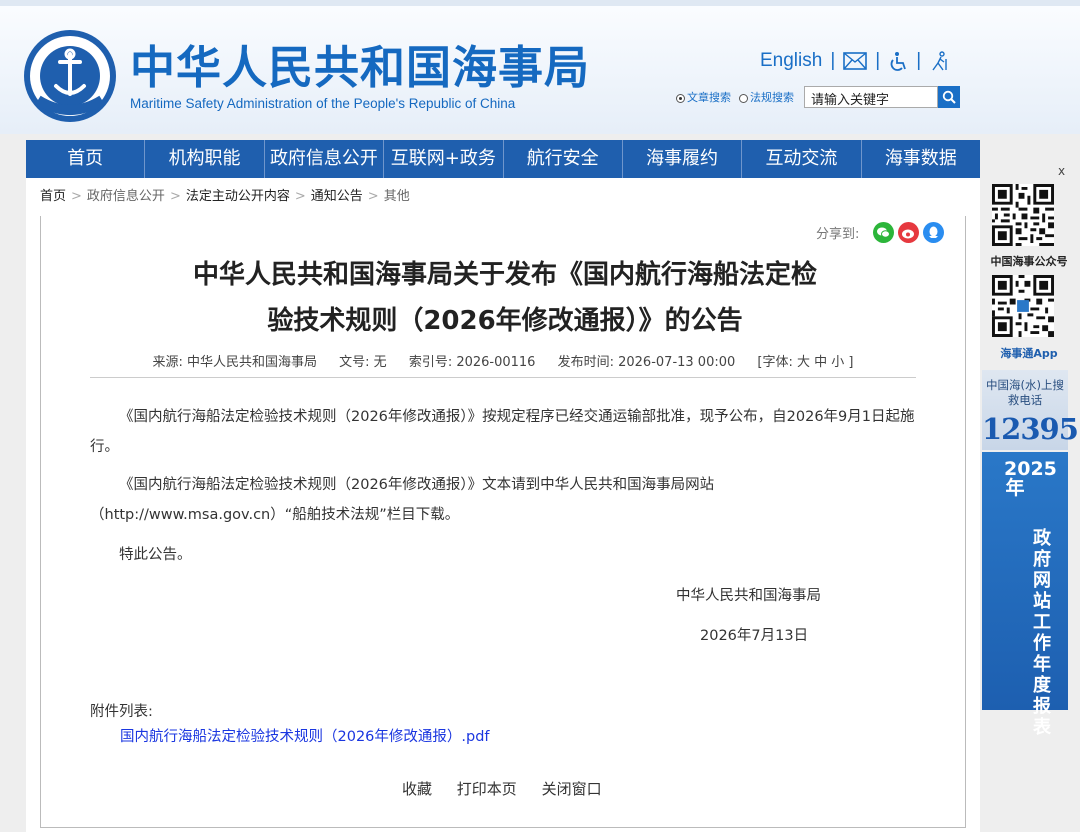 The image size is (1080, 832). I want to click on article-search-label: 文章搜索, so click(709, 97).